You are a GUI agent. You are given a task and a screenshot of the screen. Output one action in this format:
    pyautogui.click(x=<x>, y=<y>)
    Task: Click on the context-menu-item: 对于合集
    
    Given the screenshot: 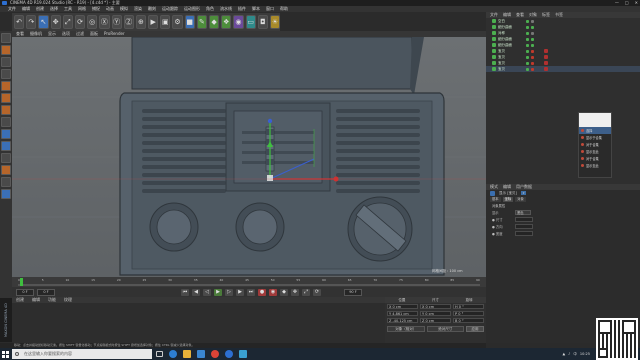 What is the action you would take?
    pyautogui.click(x=595, y=158)
    